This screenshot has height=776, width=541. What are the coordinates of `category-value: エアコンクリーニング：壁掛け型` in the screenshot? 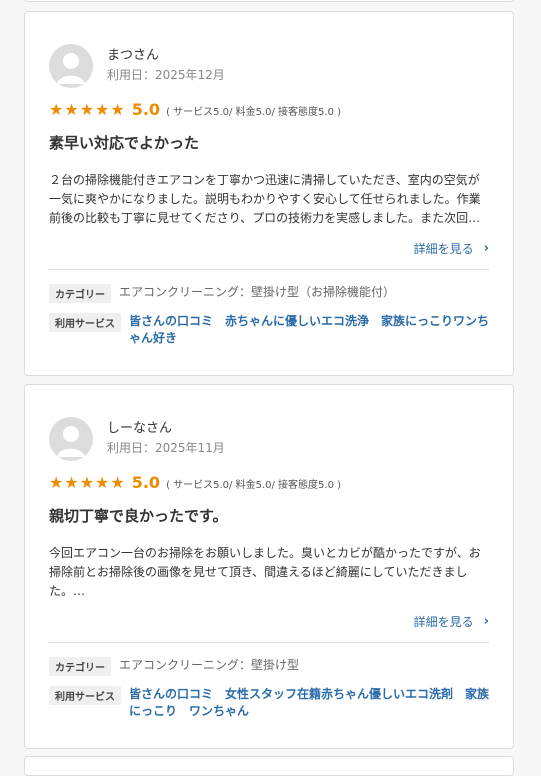 It's located at (209, 665).